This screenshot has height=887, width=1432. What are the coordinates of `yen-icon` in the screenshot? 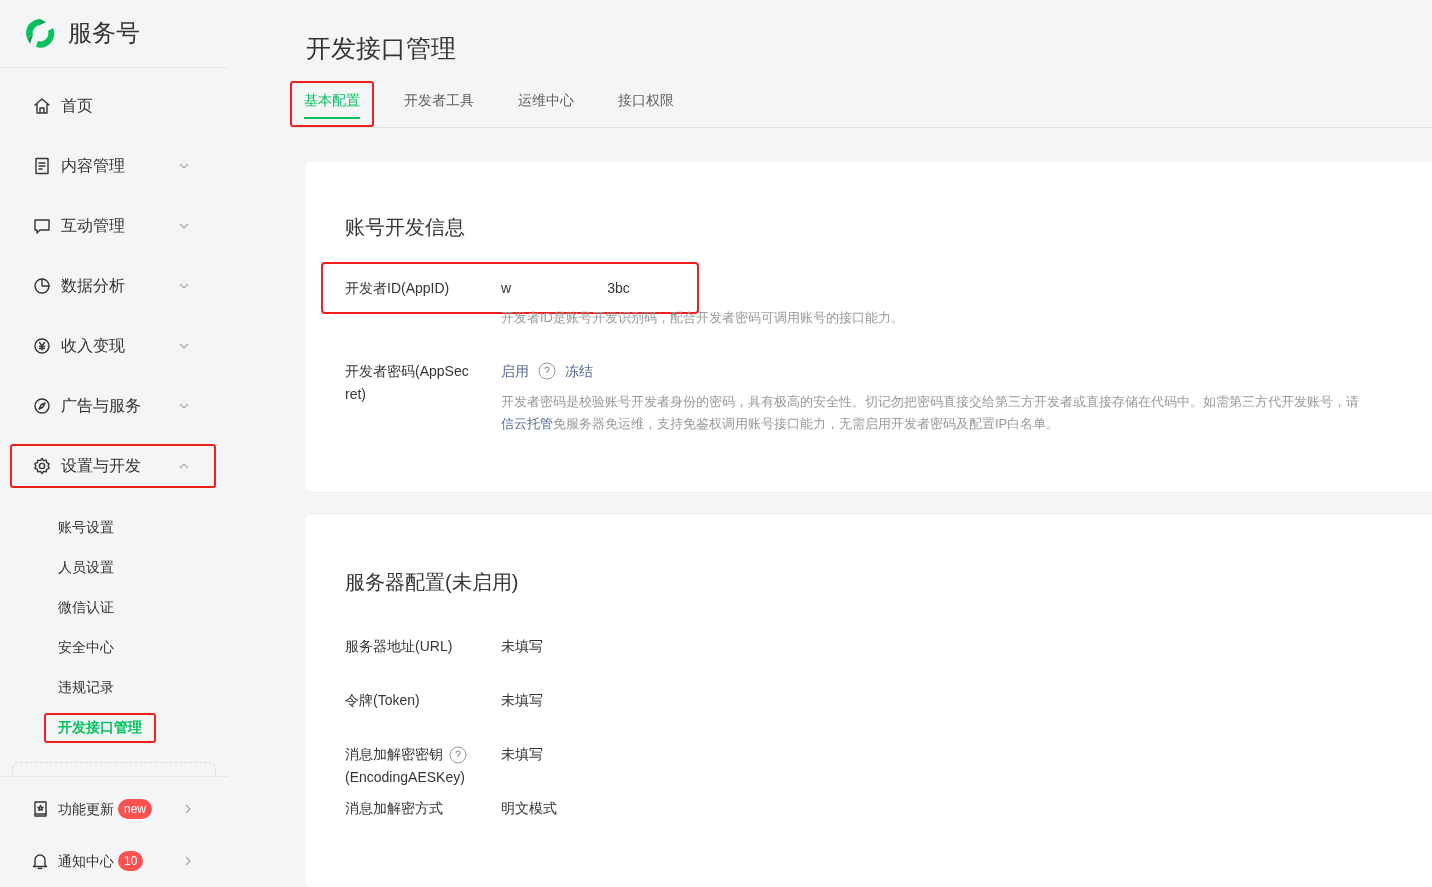 It's located at (42, 345).